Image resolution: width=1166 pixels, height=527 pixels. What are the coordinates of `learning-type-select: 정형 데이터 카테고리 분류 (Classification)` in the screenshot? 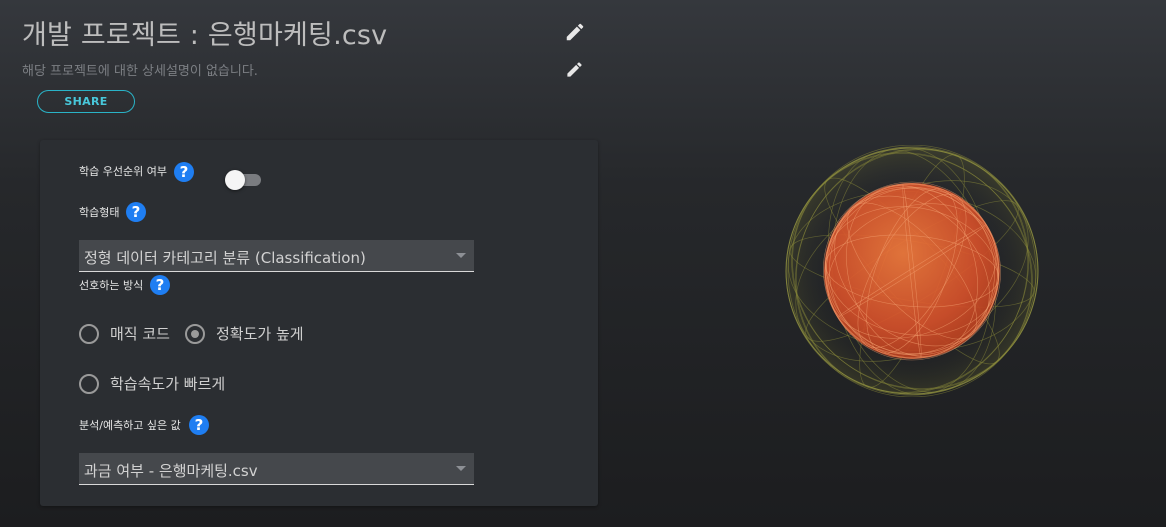 It's located at (276, 256).